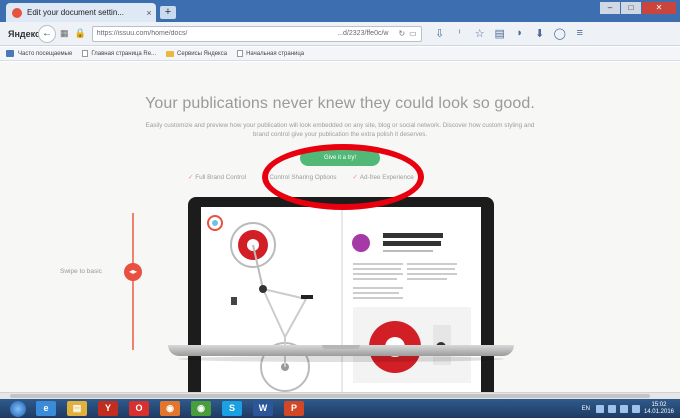 This screenshot has height=418, width=680. Describe the element at coordinates (610, 8) in the screenshot. I see `minimize-button: –` at that location.